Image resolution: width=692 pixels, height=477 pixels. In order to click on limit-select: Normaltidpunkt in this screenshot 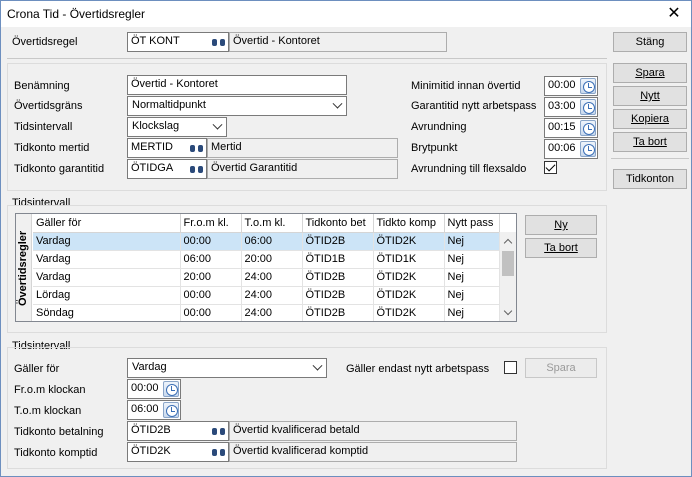, I will do `click(237, 106)`.